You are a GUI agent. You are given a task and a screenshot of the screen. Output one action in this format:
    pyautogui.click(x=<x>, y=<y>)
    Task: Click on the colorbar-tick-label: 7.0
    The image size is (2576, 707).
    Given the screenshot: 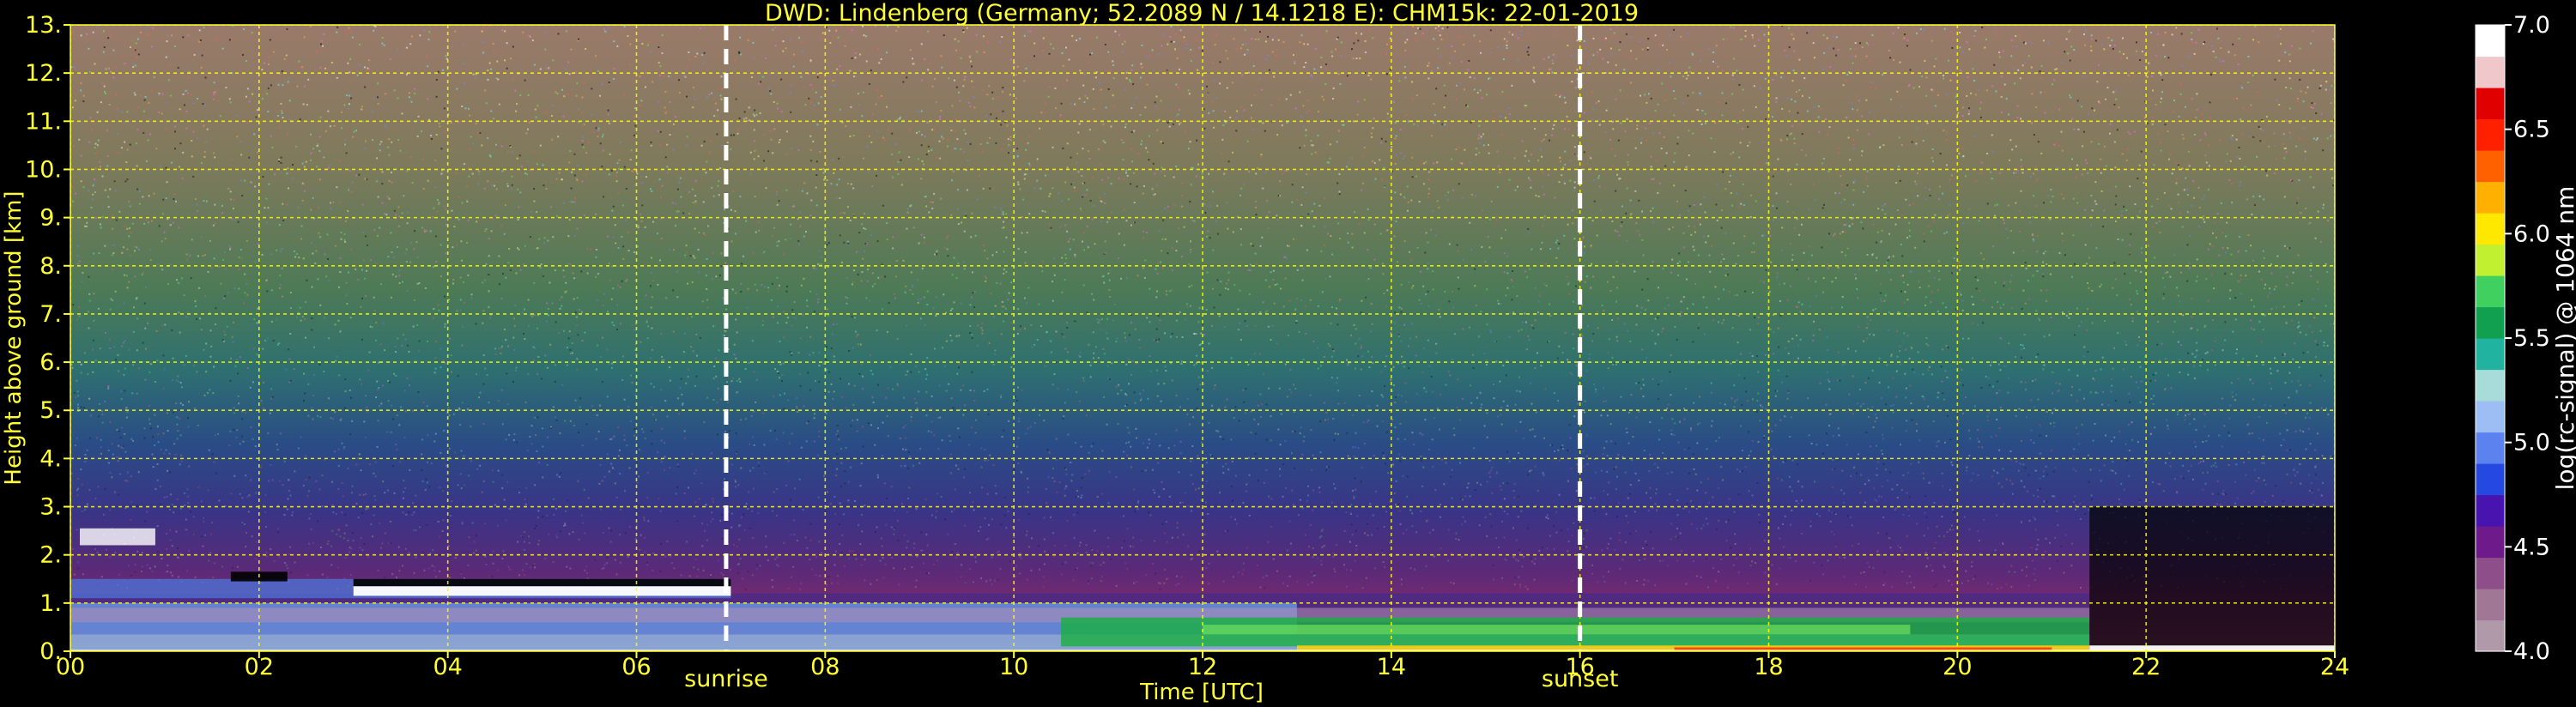 What is the action you would take?
    pyautogui.click(x=2531, y=26)
    